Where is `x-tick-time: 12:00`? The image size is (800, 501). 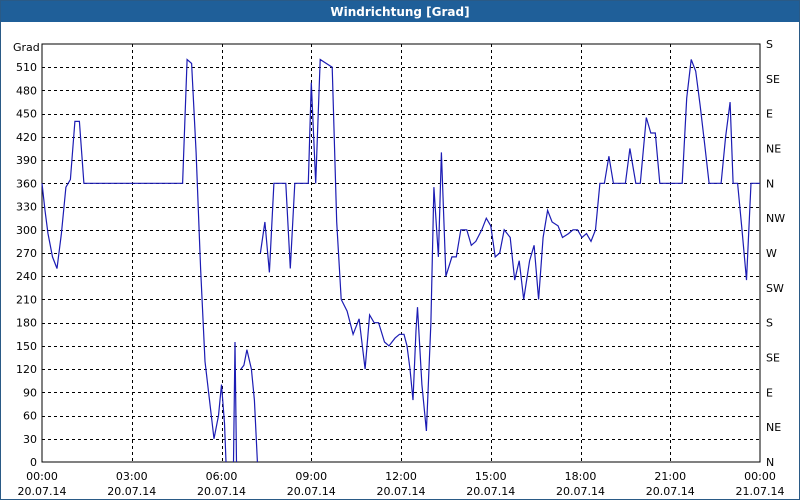 x-tick-time: 12:00 is located at coordinates (401, 476).